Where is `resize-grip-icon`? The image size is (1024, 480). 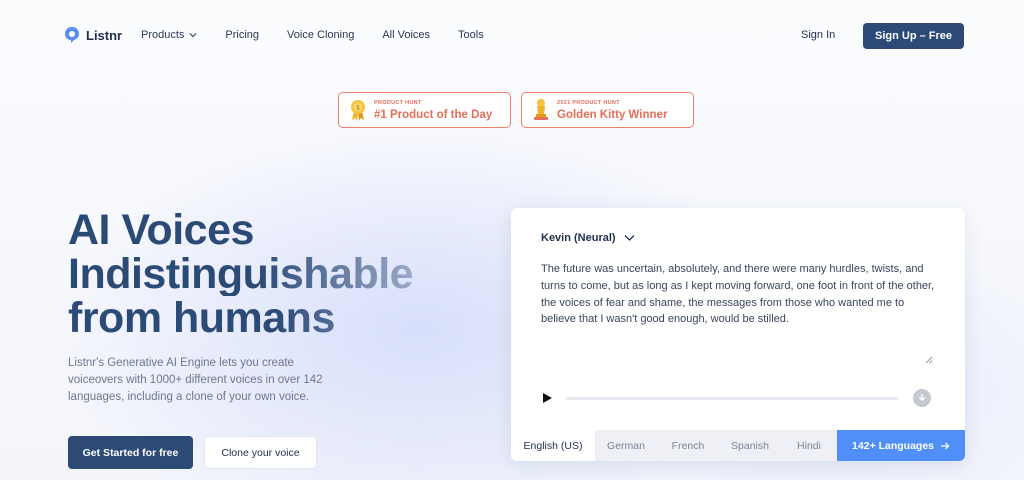 resize-grip-icon is located at coordinates (929, 360).